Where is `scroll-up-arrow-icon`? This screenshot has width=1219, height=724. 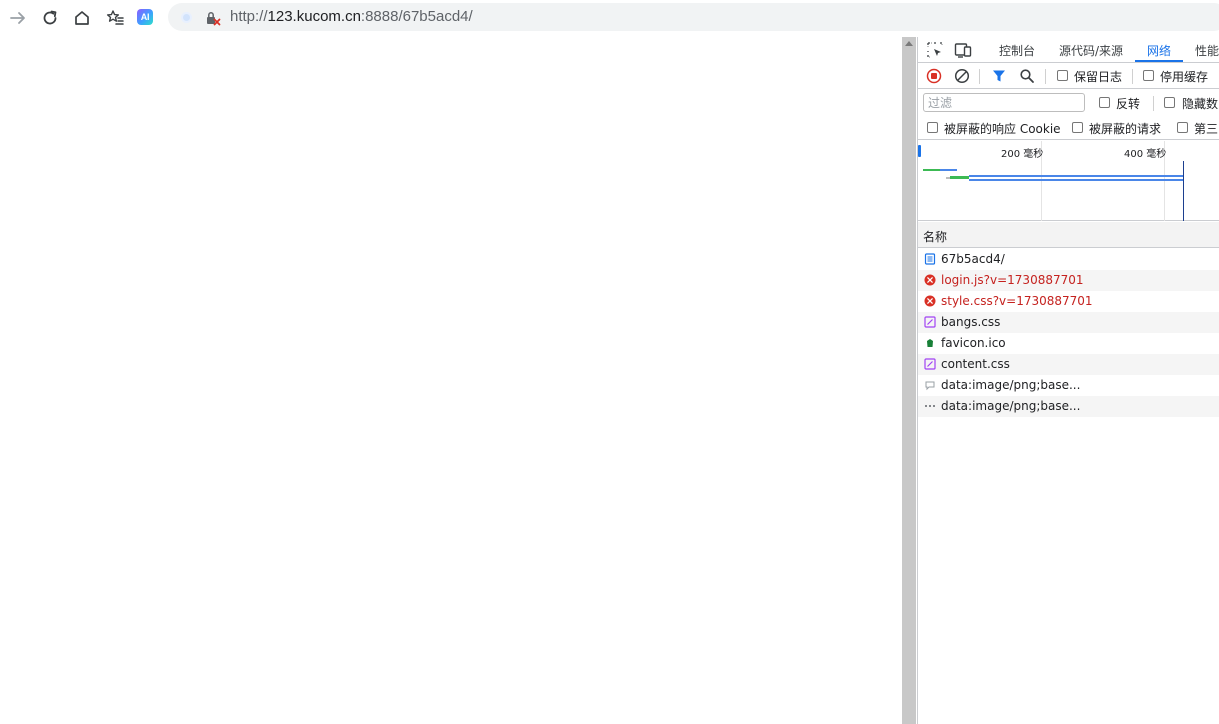
scroll-up-arrow-icon is located at coordinates (909, 43).